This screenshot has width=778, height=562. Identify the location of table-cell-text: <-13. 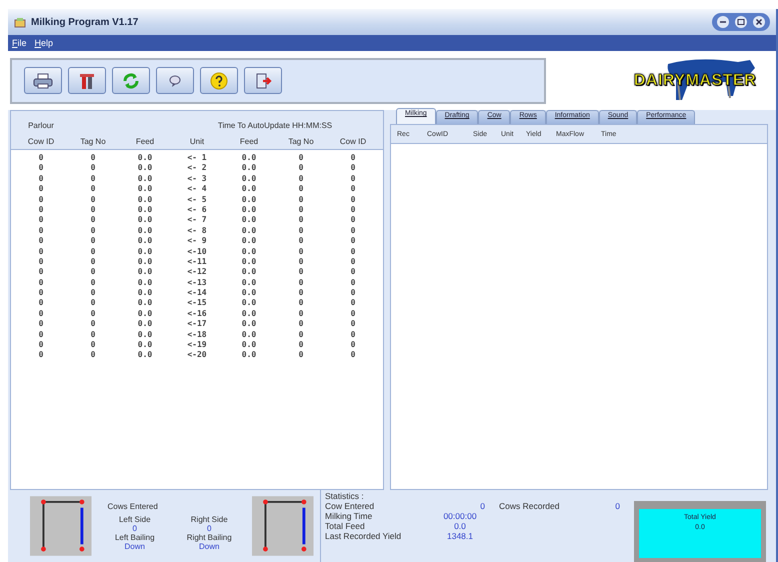
(197, 283).